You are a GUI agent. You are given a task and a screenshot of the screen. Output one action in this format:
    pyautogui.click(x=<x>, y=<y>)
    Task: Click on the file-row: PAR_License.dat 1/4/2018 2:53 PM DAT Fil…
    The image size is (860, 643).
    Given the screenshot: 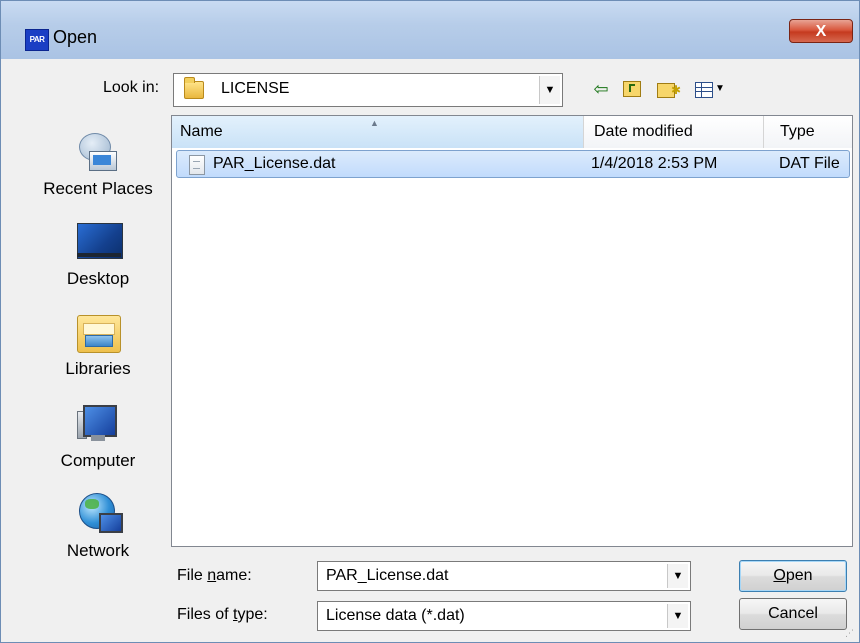 What is the action you would take?
    pyautogui.click(x=513, y=164)
    